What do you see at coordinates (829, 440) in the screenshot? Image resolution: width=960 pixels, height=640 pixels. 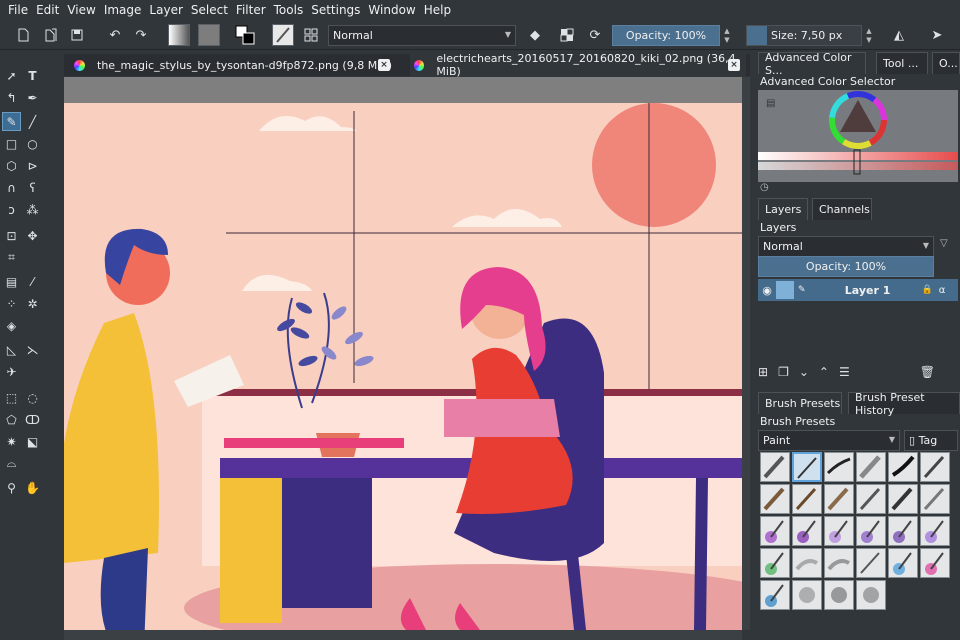 I see `brush-filter-select: Paint ▼` at bounding box center [829, 440].